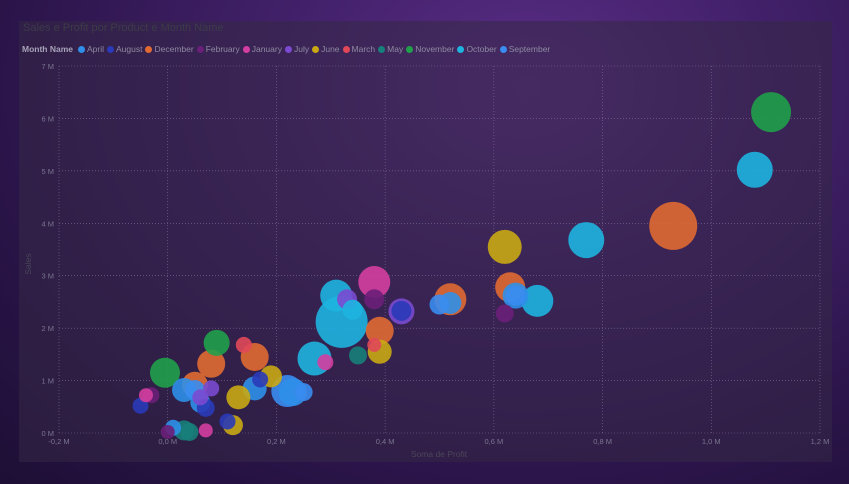  Describe the element at coordinates (28, 263) in the screenshot. I see `y-axis-title: Sales` at that location.